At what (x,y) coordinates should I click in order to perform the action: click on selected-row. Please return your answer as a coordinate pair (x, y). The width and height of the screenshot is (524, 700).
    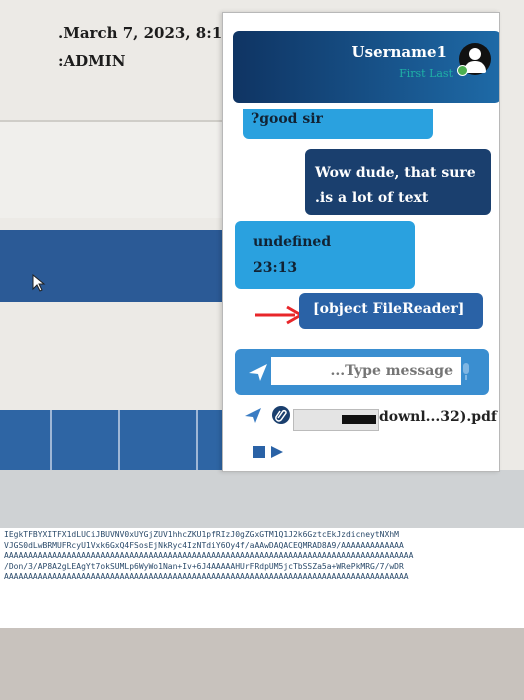
    Looking at the image, I should click on (114, 266).